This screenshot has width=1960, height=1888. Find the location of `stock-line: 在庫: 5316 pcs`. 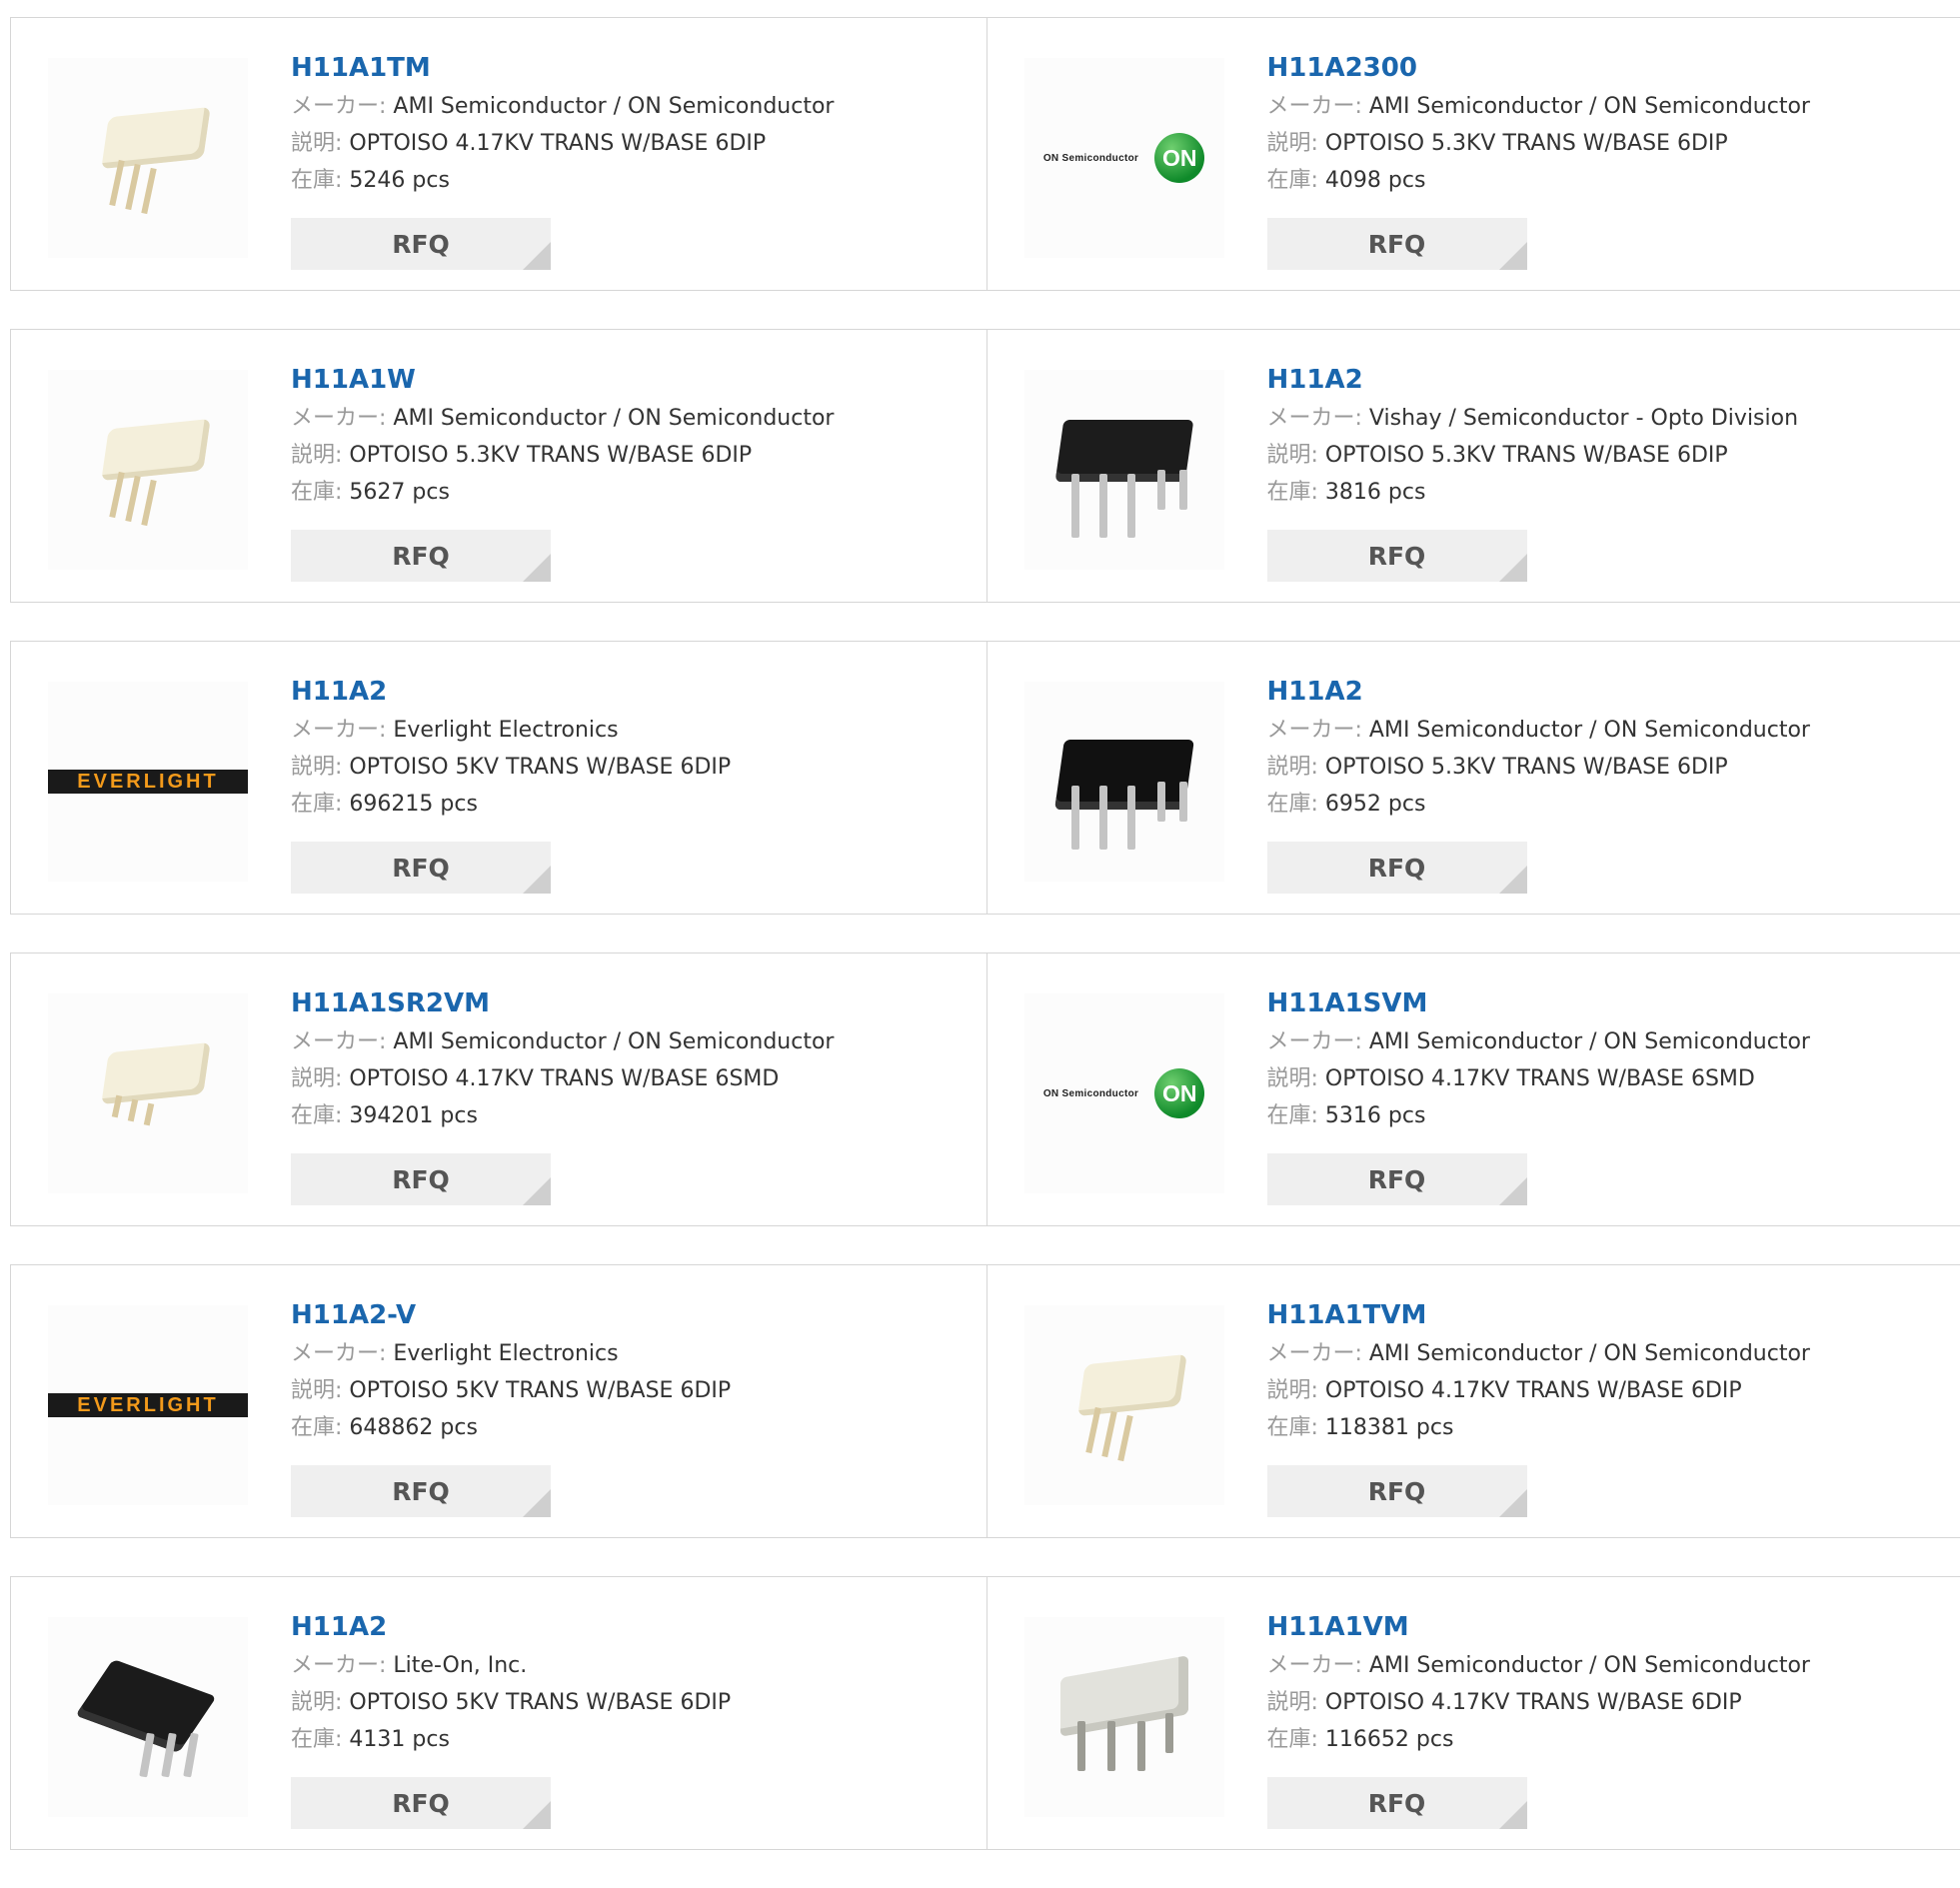

stock-line: 在庫: 5316 pcs is located at coordinates (1538, 1115).